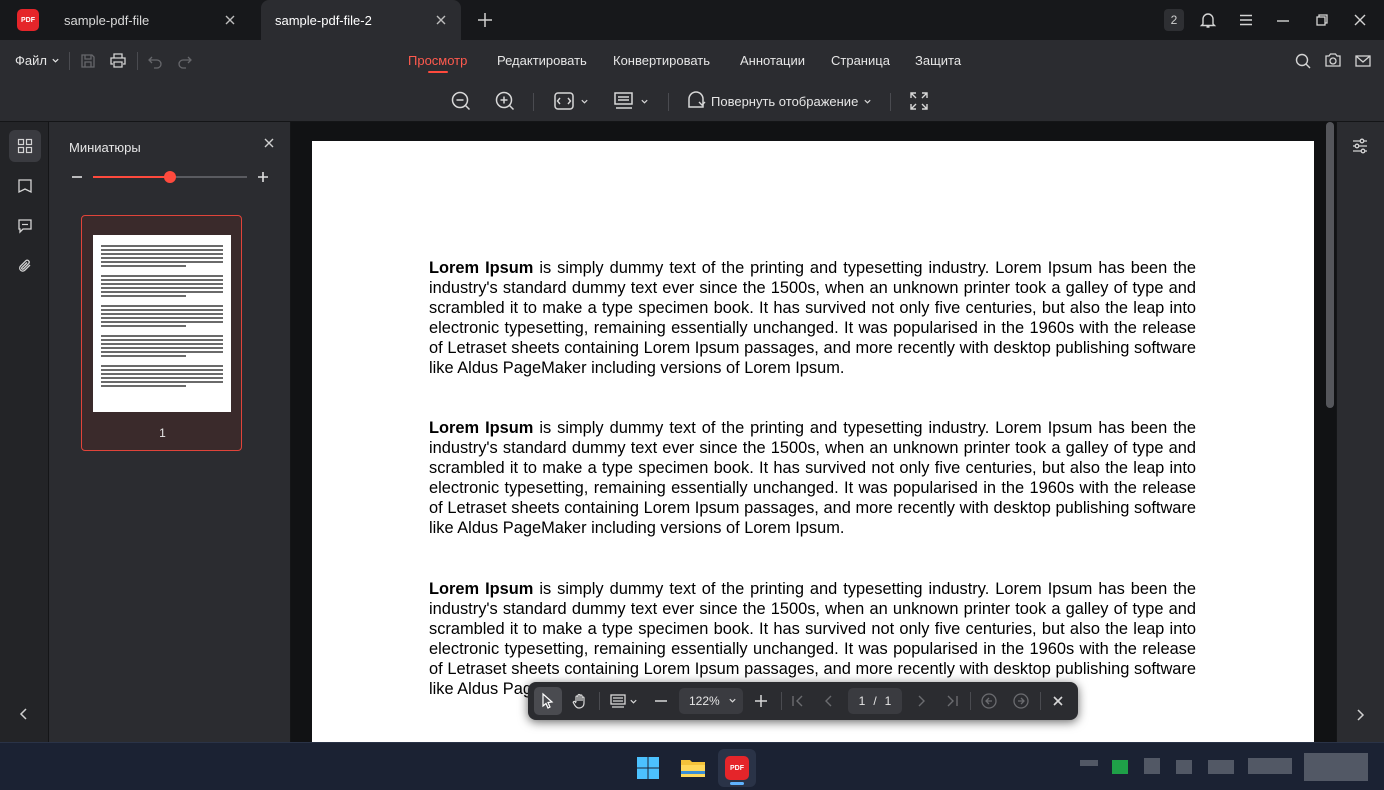 The image size is (1384, 790). I want to click on right-sidebar-rail, so click(1360, 432).